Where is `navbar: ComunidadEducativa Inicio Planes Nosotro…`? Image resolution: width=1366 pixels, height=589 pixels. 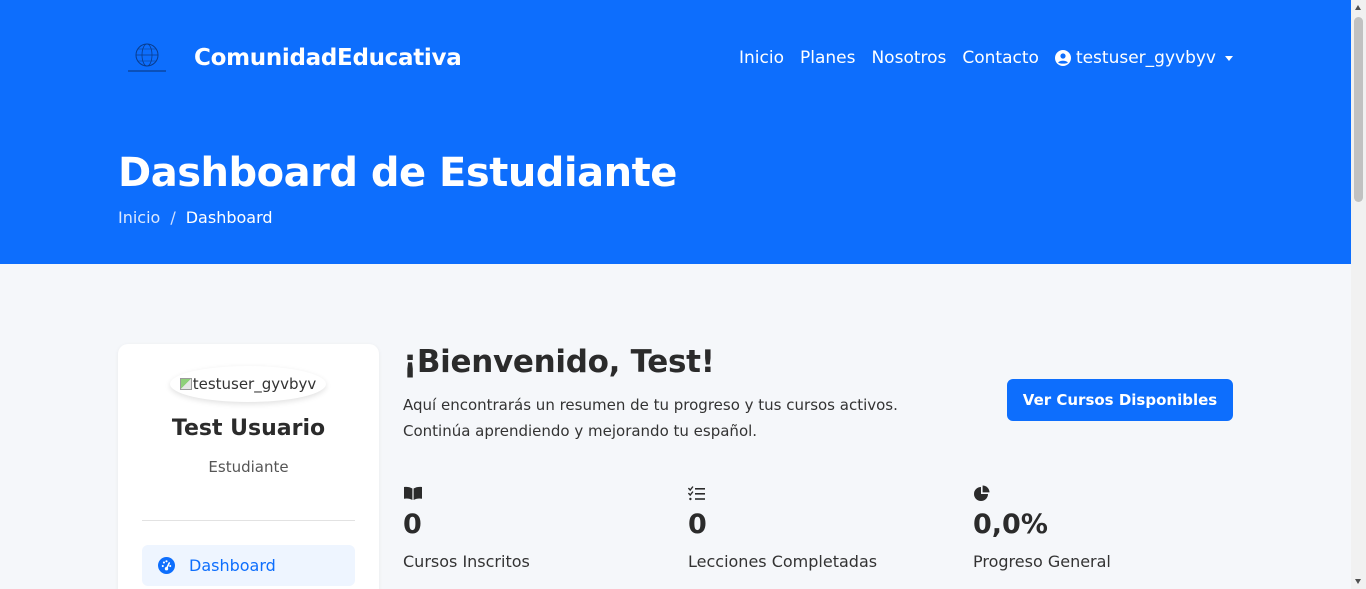
navbar: ComunidadEducativa Inicio Planes Nosotro… is located at coordinates (675, 58).